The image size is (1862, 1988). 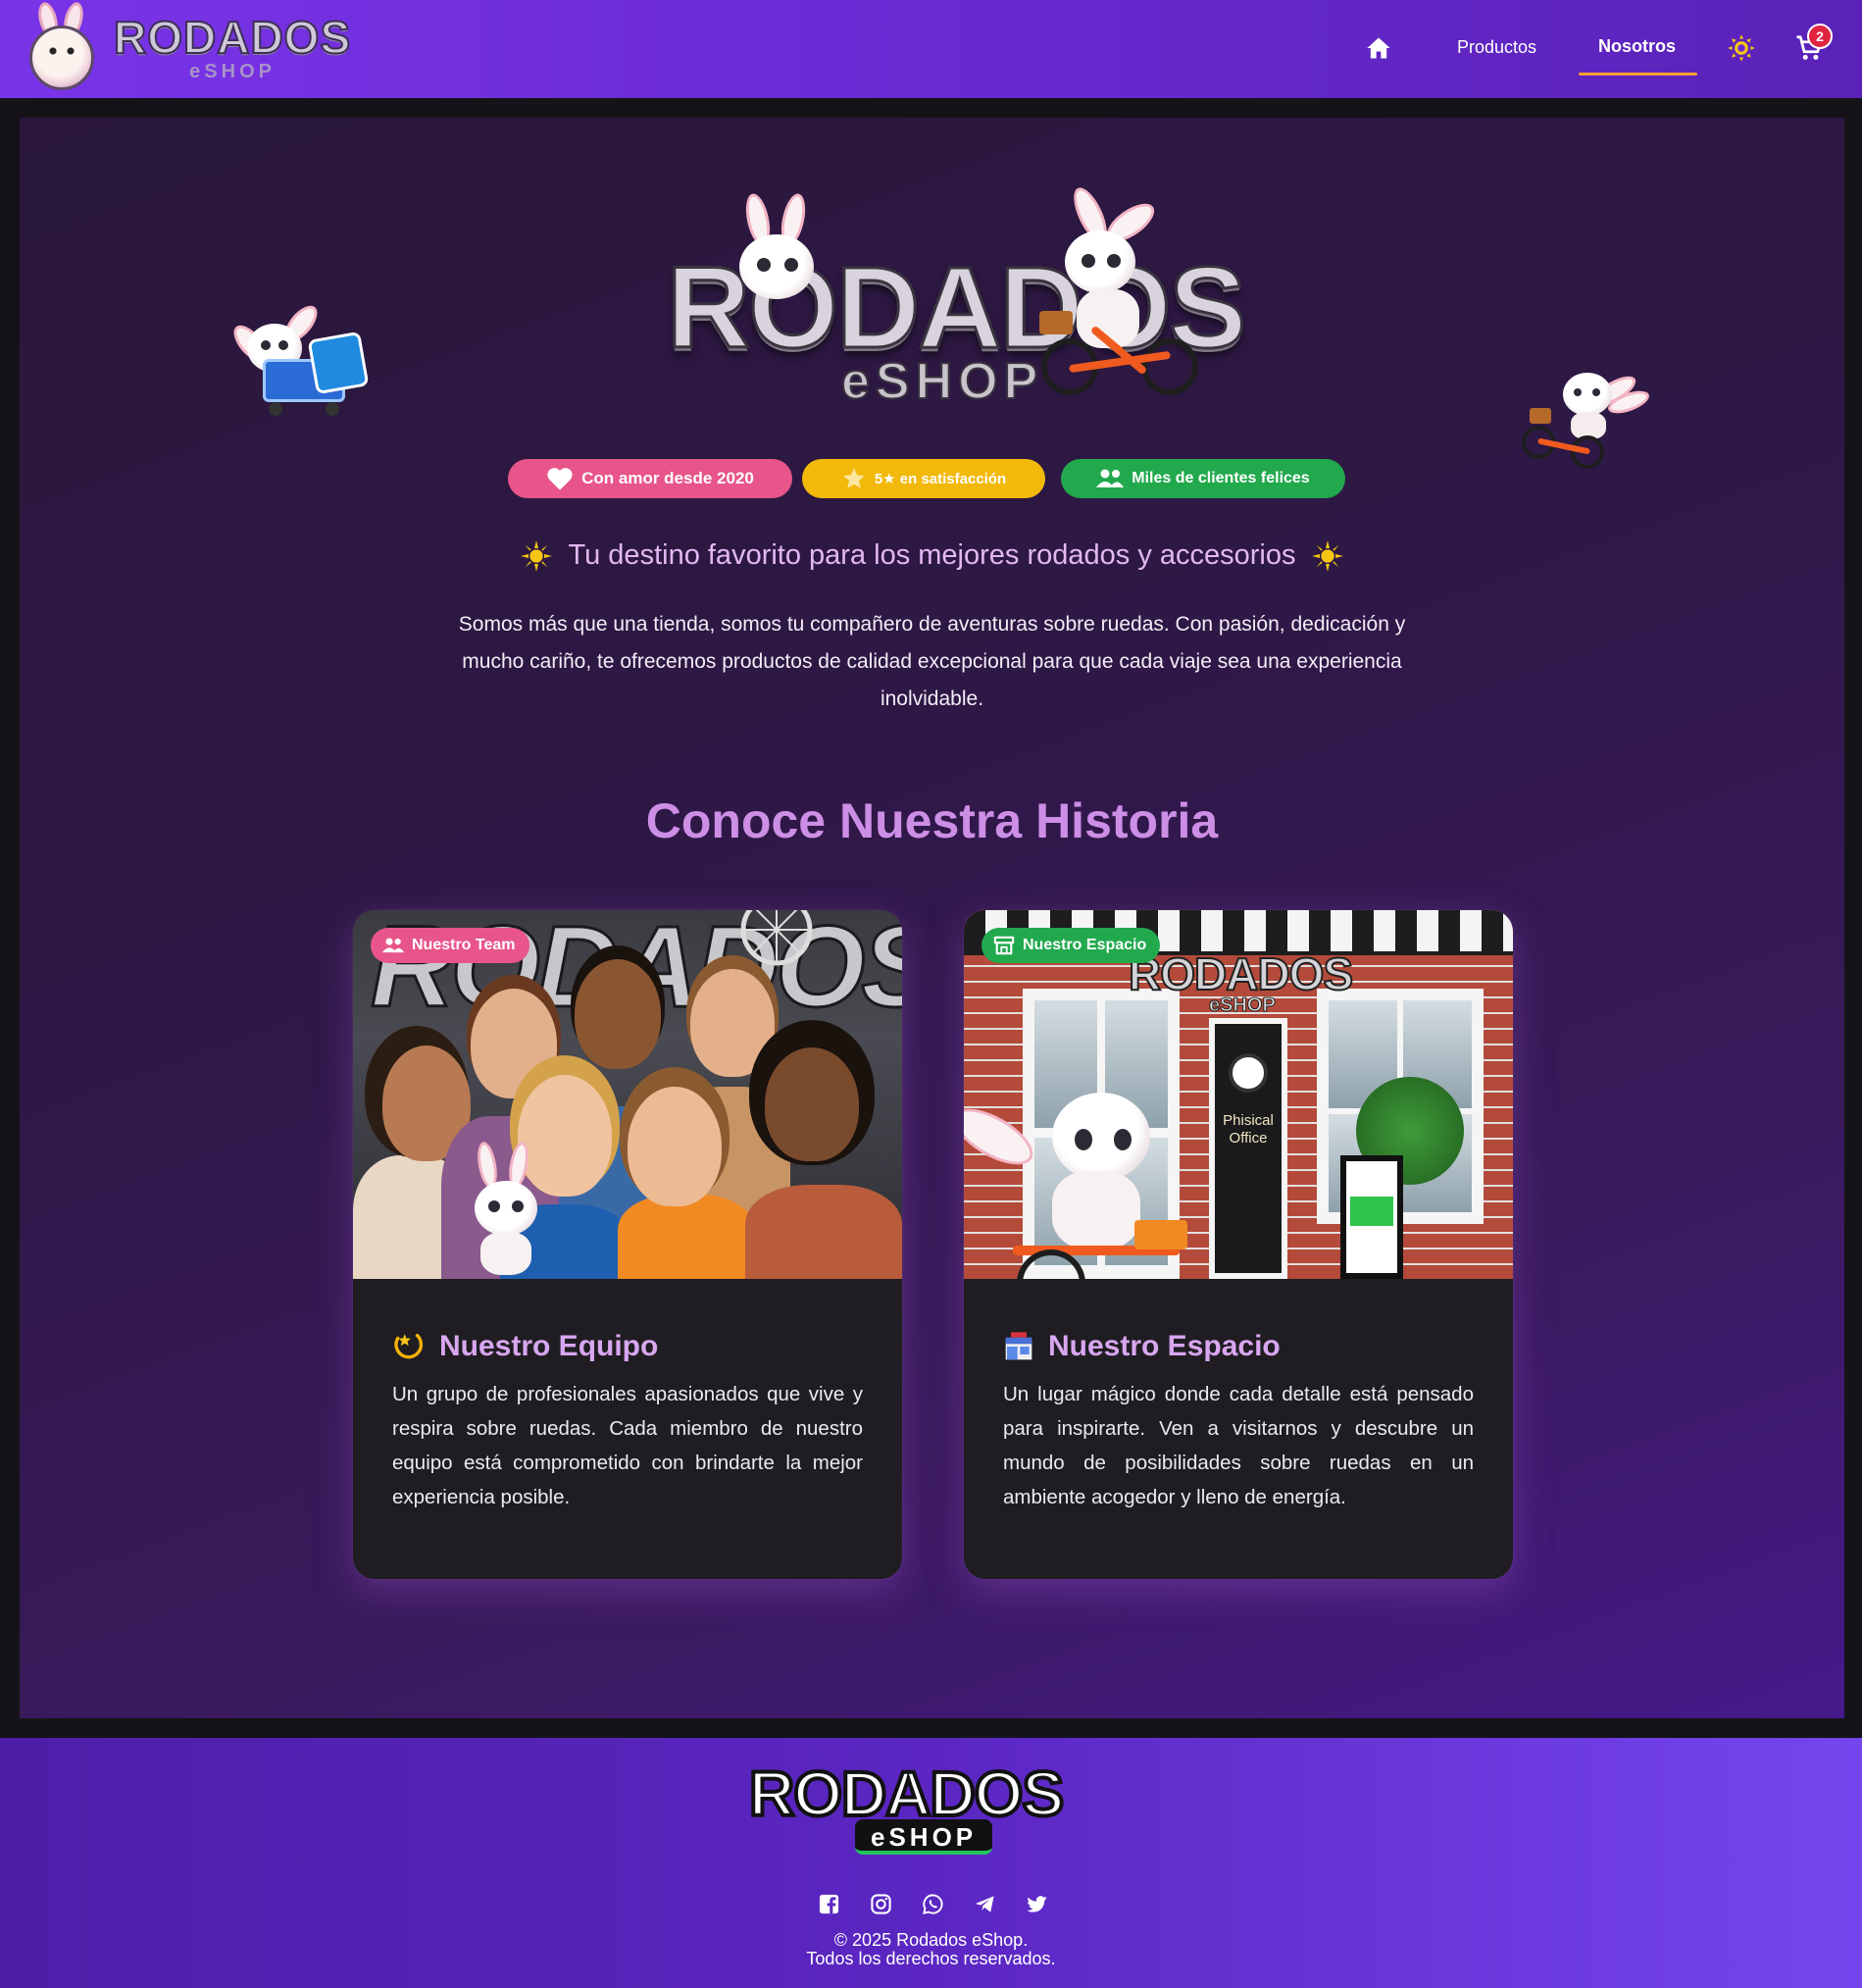 What do you see at coordinates (1249, 1129) in the screenshot?
I see `door-text: Phisical Office` at bounding box center [1249, 1129].